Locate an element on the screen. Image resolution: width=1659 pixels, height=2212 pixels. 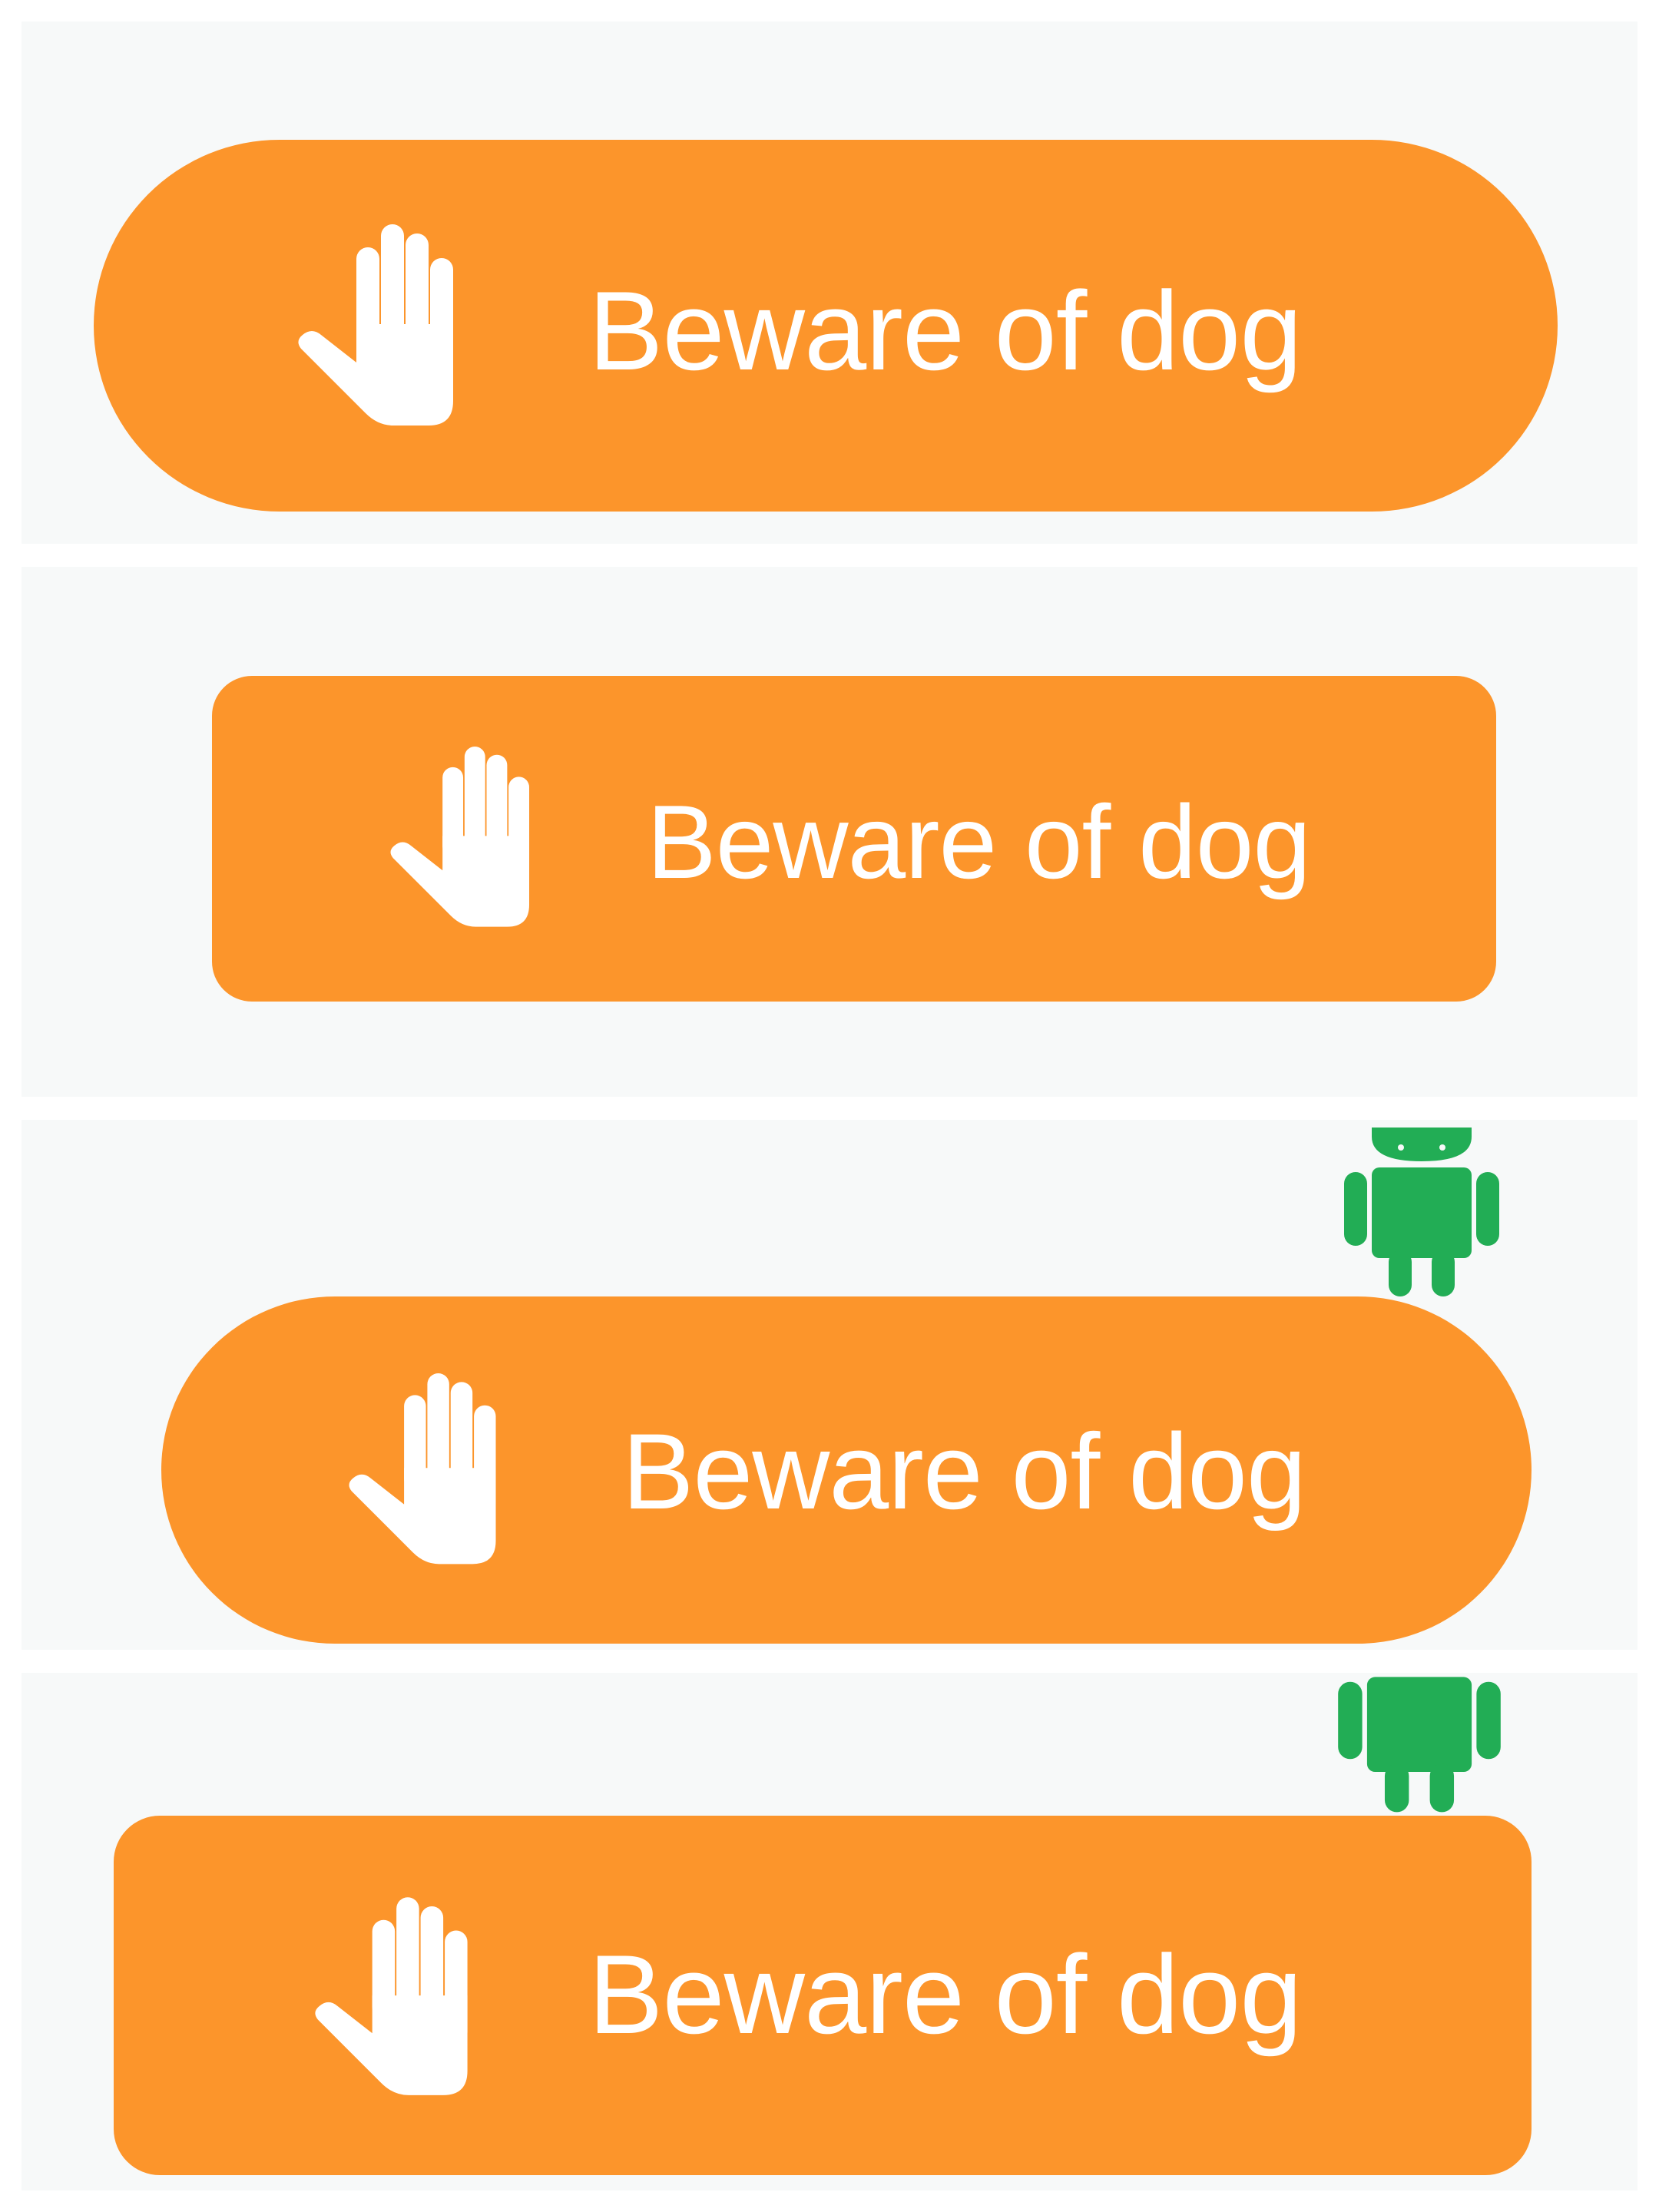
beware-of-dog-button-pill: Beware of dog is located at coordinates (826, 326).